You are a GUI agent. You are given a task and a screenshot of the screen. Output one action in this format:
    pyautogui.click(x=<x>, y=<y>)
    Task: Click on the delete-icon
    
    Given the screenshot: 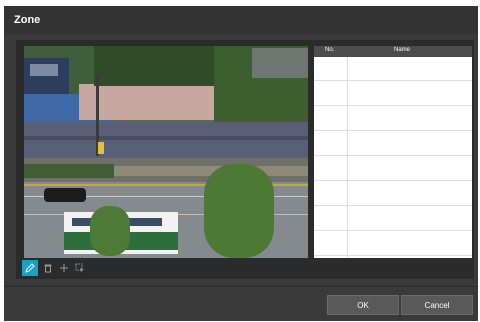 What is the action you would take?
    pyautogui.click(x=48, y=268)
    